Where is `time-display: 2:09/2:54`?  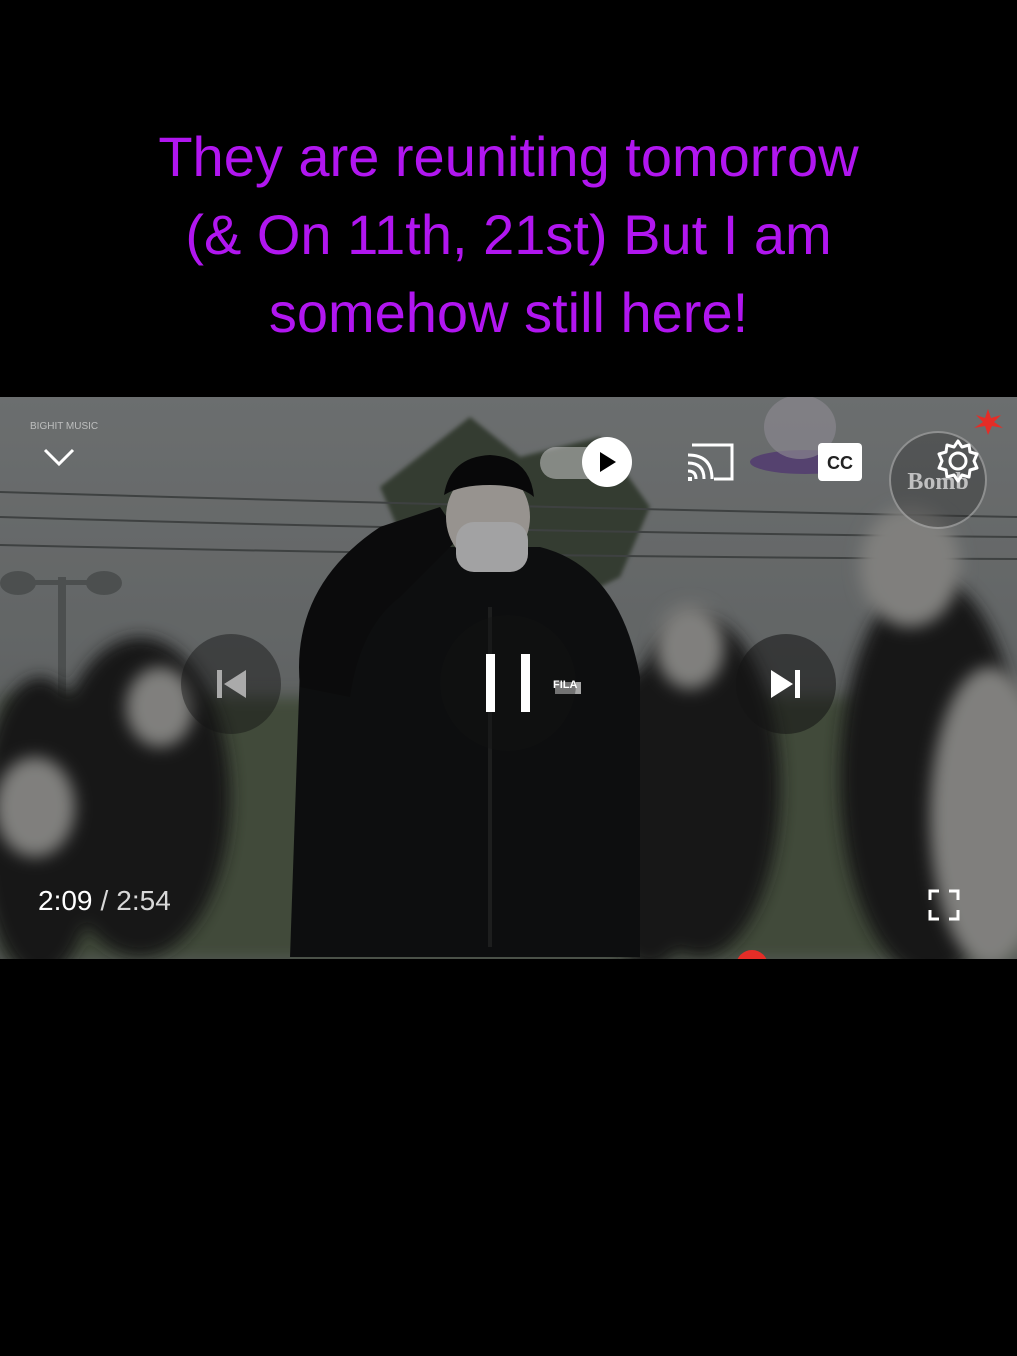
time-display: 2:09/2:54 is located at coordinates (104, 901).